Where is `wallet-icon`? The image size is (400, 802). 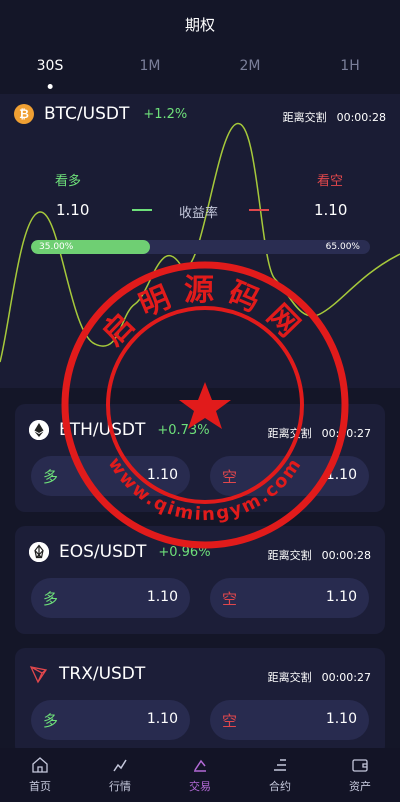
wallet-icon is located at coordinates (360, 765).